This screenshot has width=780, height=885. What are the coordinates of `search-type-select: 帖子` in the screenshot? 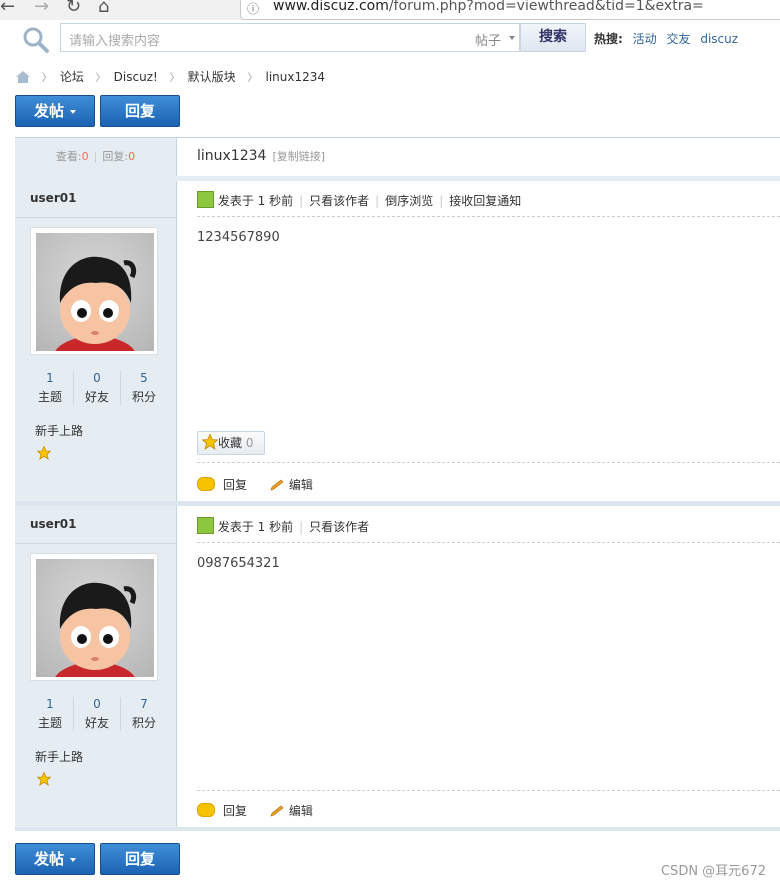 It's located at (495, 37).